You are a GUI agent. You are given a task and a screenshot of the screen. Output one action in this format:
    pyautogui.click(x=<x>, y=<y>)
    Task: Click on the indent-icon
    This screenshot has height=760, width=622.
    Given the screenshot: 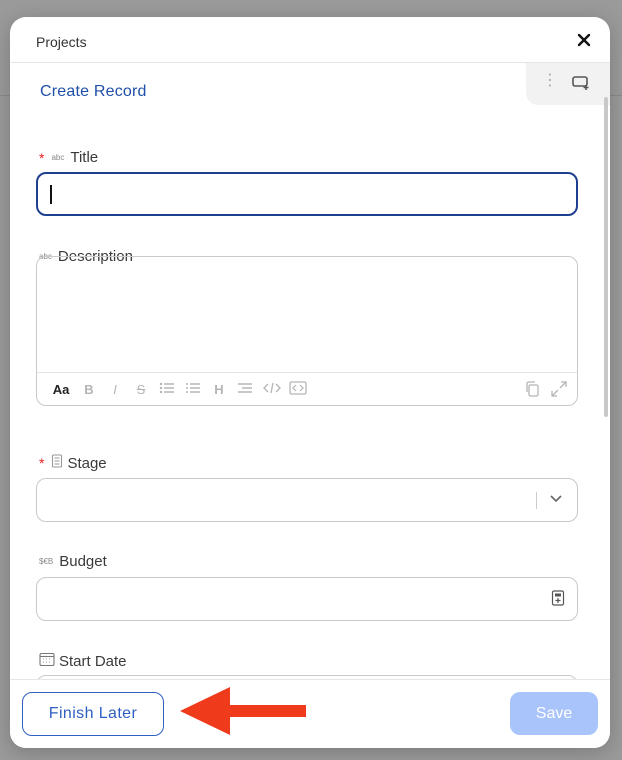 What is the action you would take?
    pyautogui.click(x=245, y=387)
    